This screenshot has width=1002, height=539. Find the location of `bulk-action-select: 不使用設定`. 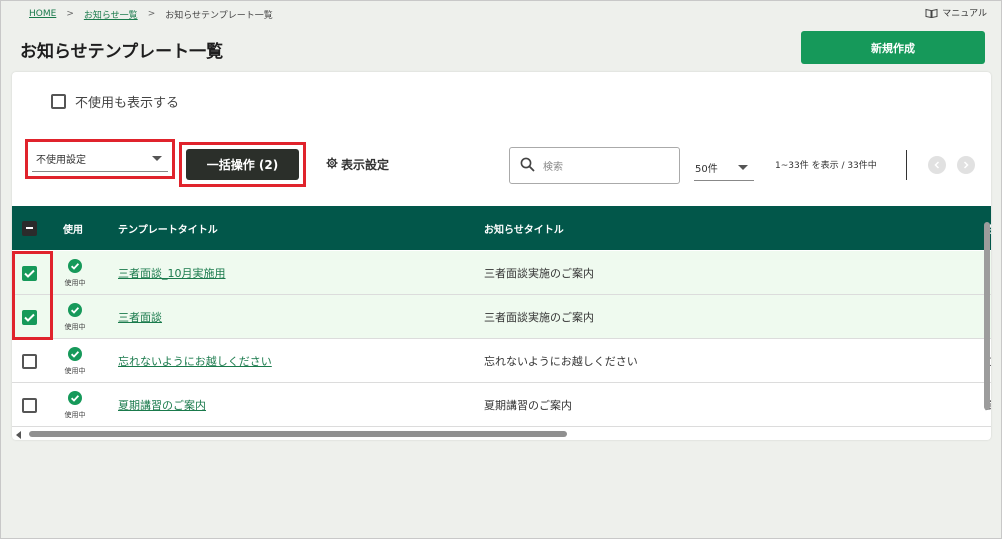

bulk-action-select: 不使用設定 is located at coordinates (100, 158).